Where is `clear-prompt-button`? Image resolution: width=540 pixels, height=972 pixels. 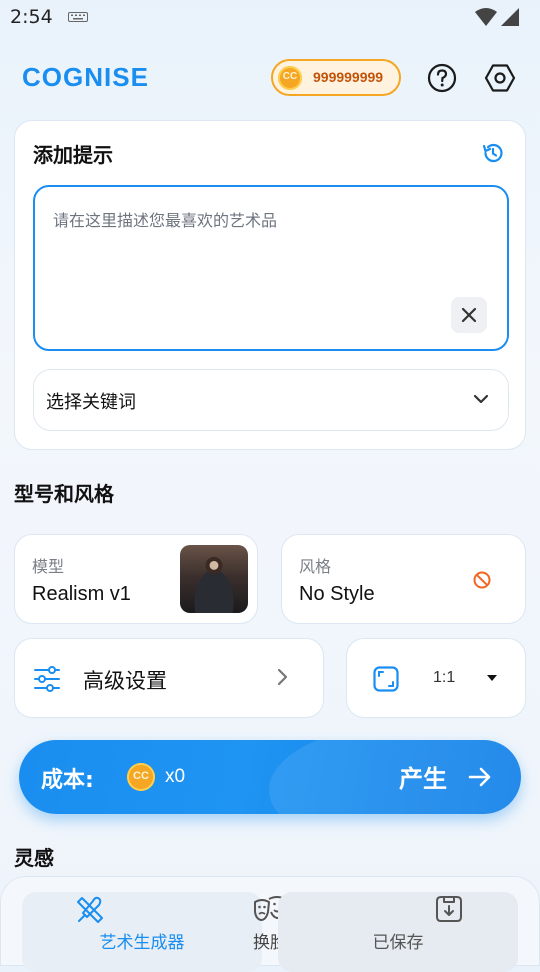
clear-prompt-button is located at coordinates (469, 315).